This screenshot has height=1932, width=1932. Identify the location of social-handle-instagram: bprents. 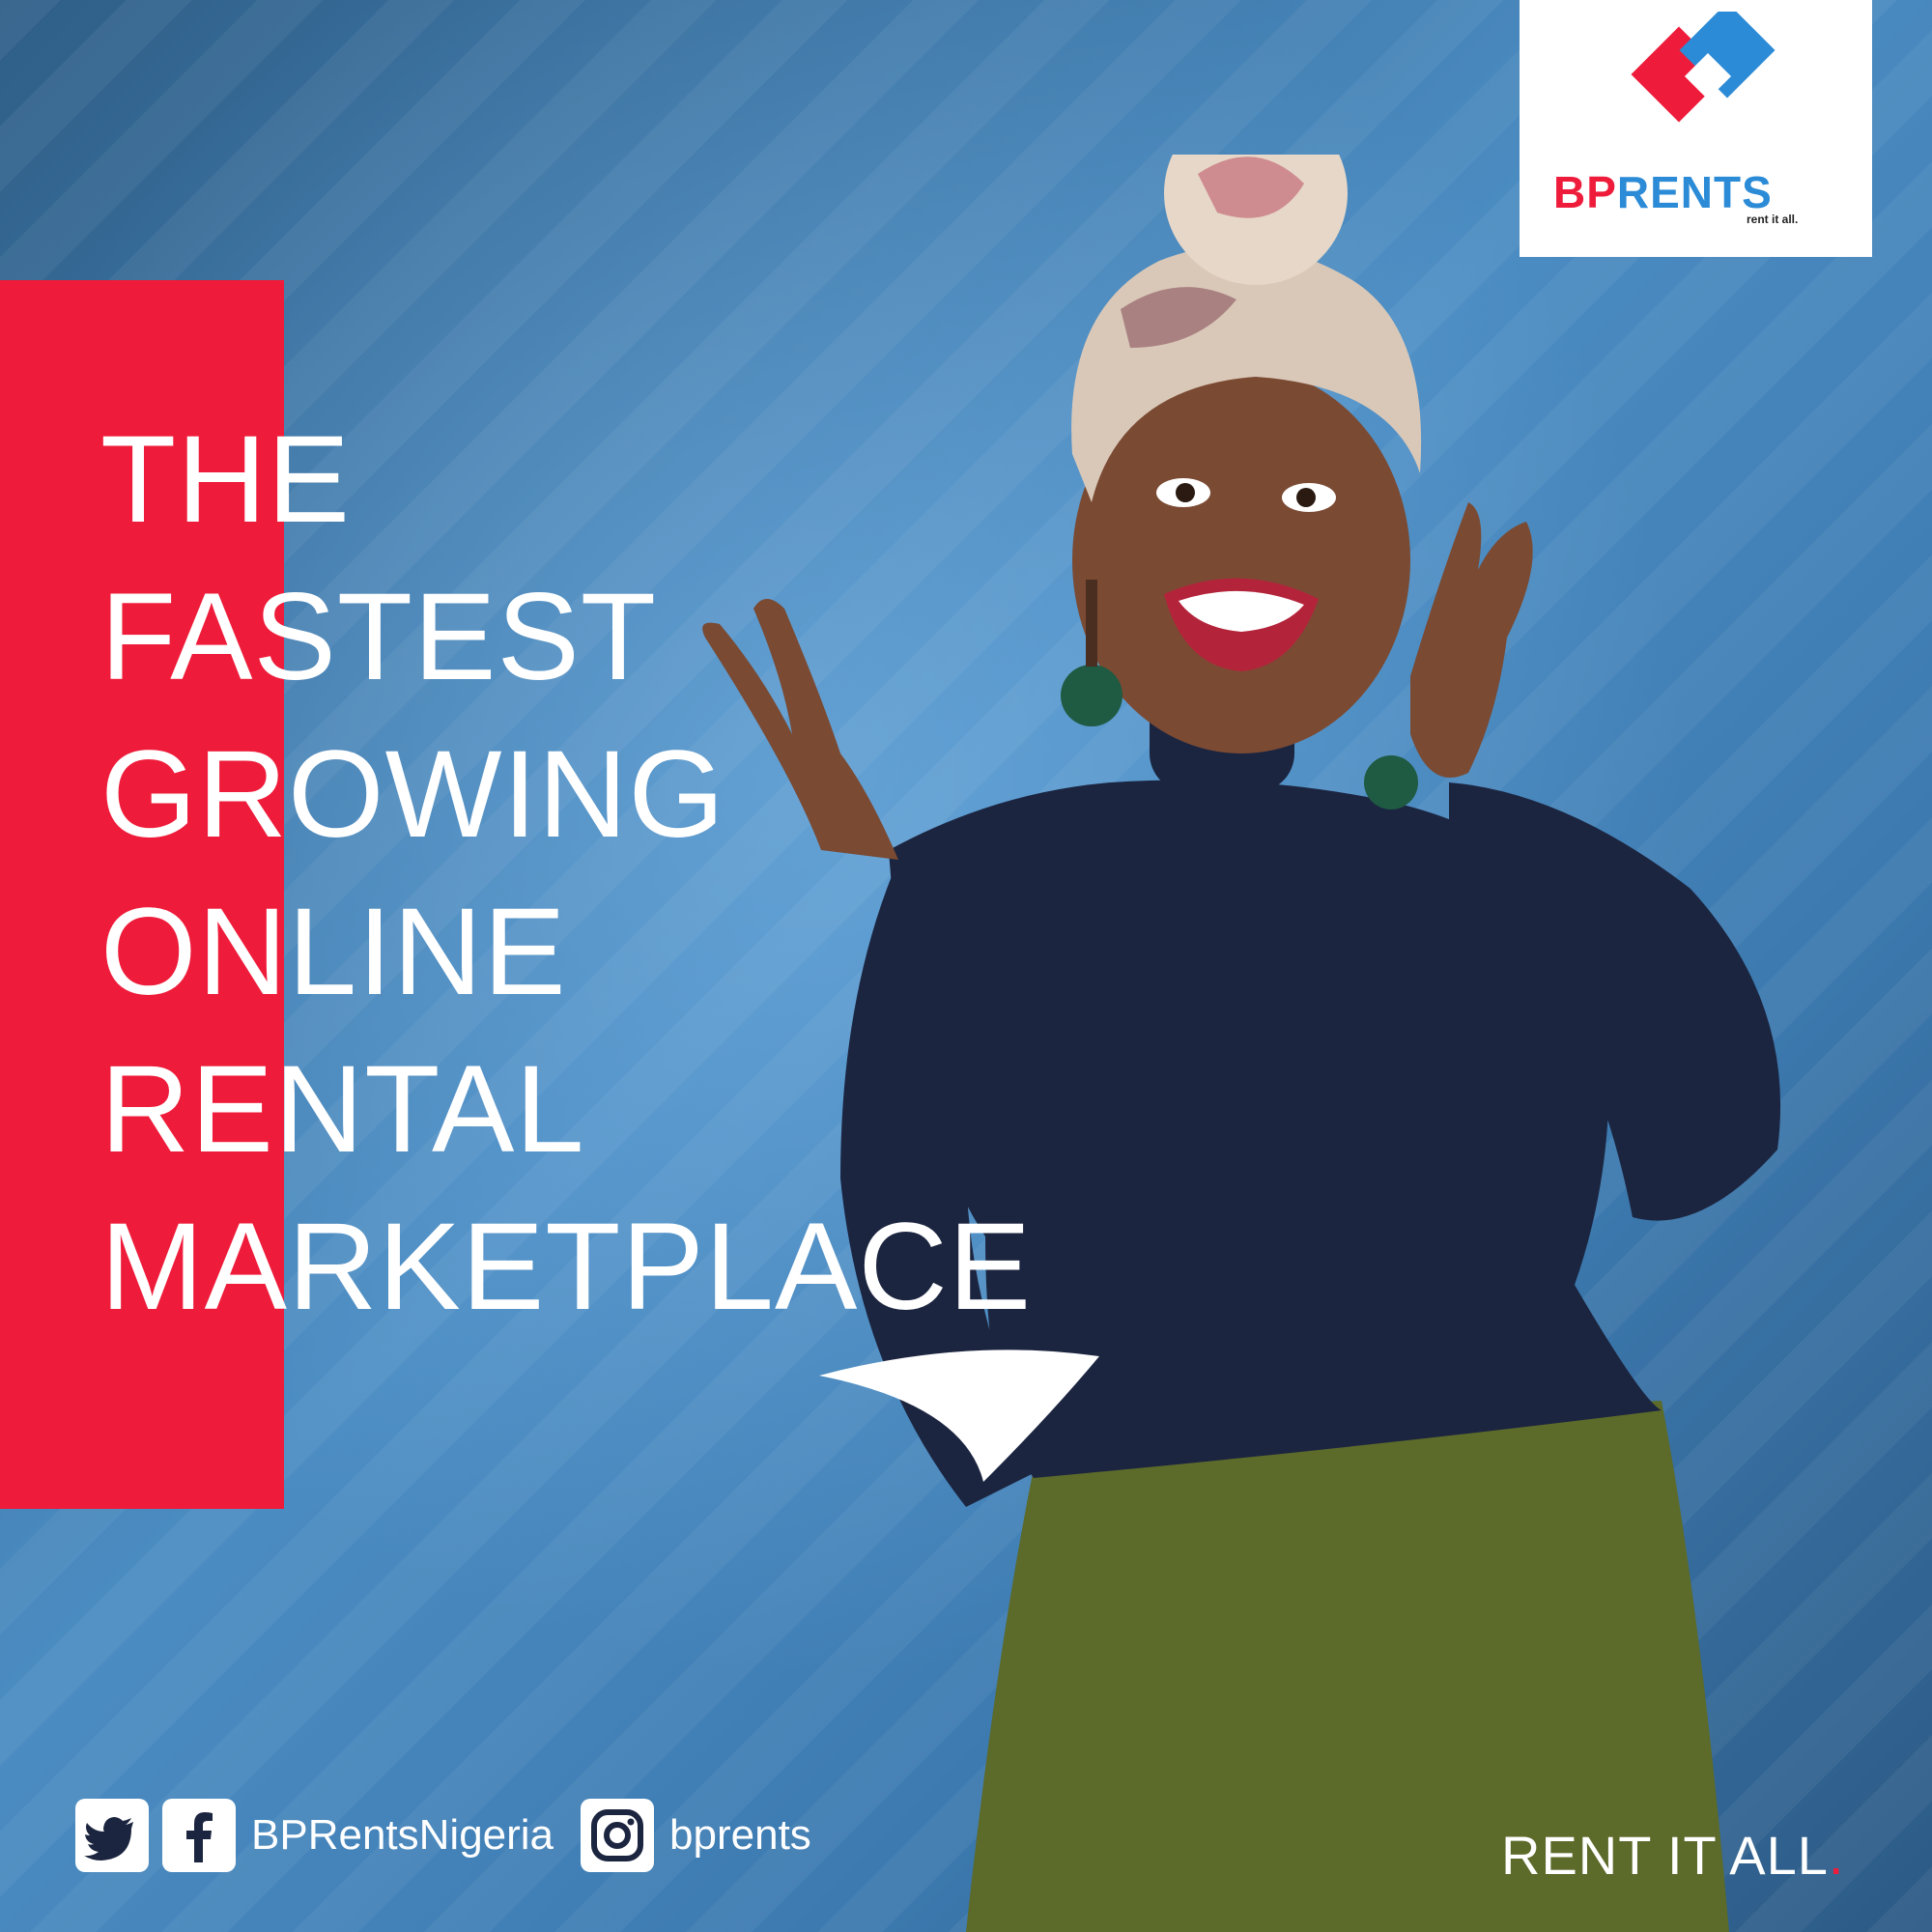
(740, 1835).